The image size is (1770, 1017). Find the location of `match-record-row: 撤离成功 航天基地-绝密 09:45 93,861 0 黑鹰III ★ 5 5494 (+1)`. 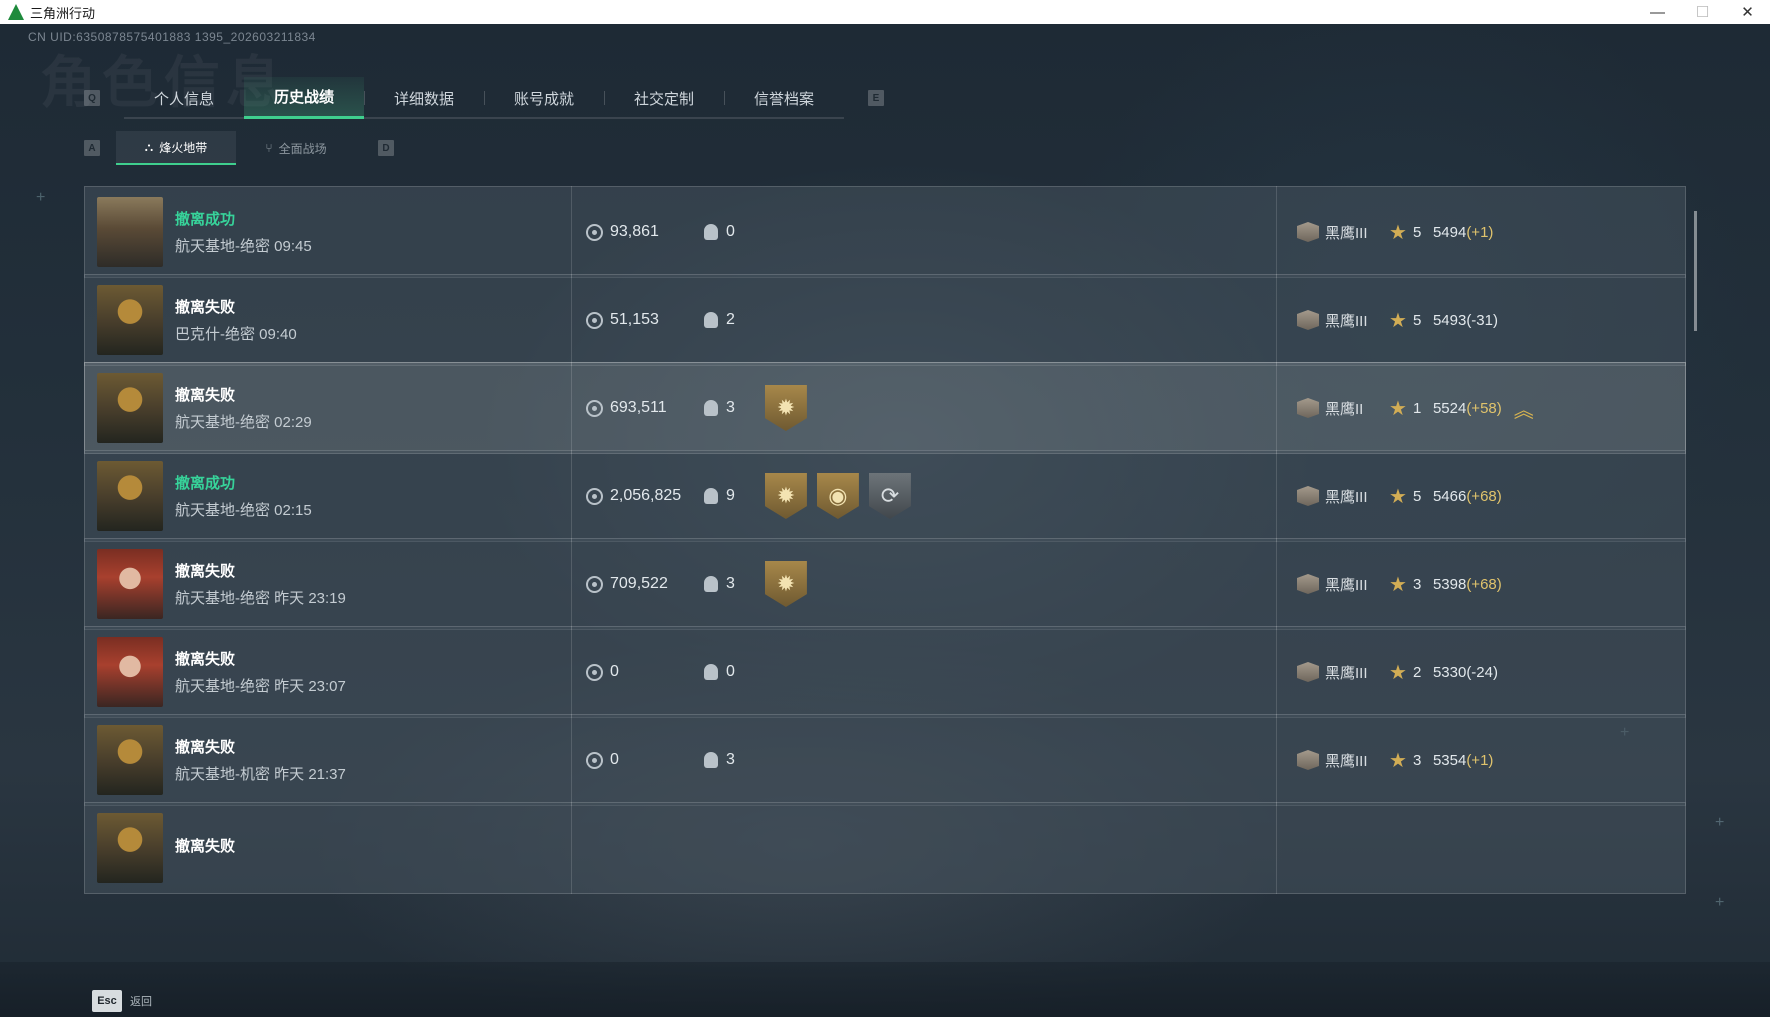

match-record-row: 撤离成功 航天基地-绝密 09:45 93,861 0 黑鹰III ★ 5 5494 (+1) is located at coordinates (885, 232).